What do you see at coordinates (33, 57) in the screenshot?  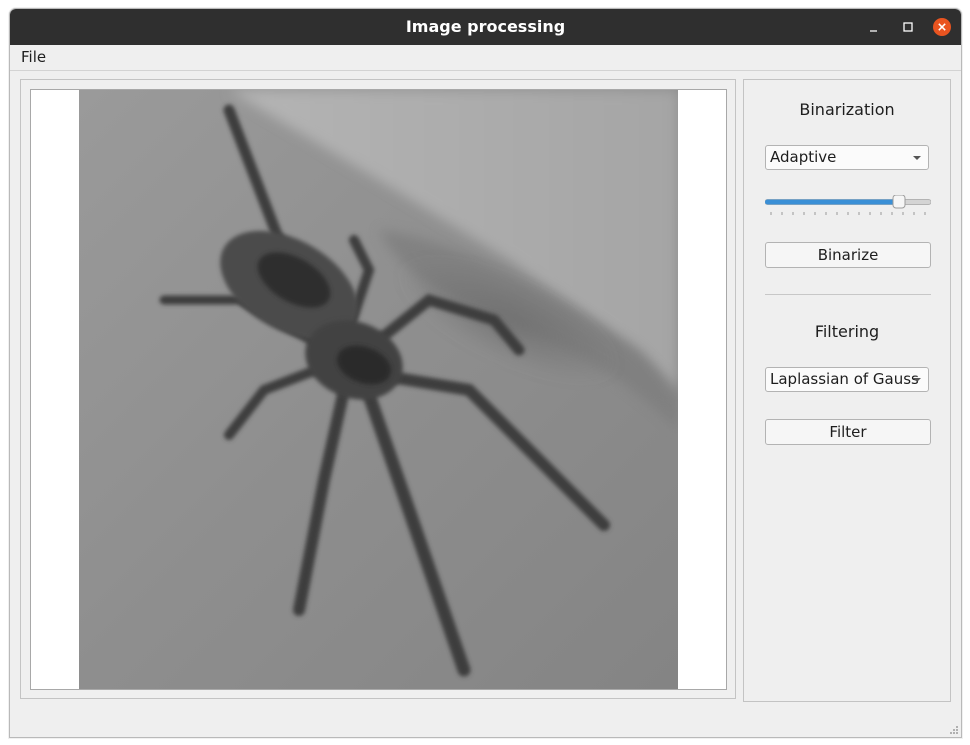 I see `menu-file: File` at bounding box center [33, 57].